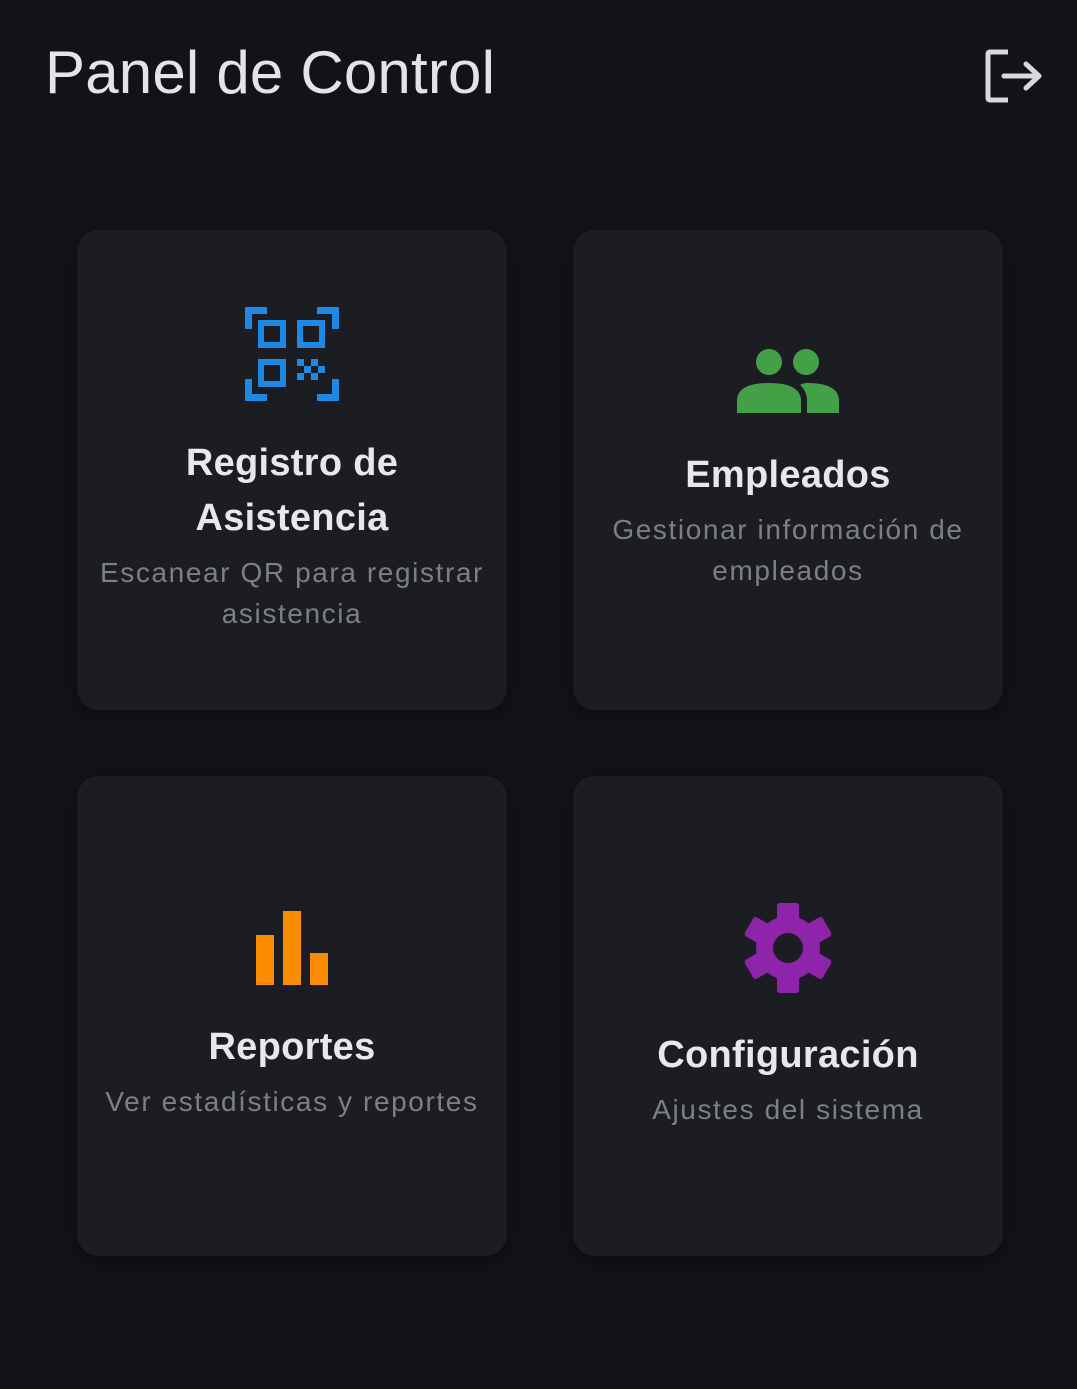 The image size is (1077, 1389). What do you see at coordinates (292, 1101) in the screenshot?
I see `card-description: Ver estadísticas y reportes` at bounding box center [292, 1101].